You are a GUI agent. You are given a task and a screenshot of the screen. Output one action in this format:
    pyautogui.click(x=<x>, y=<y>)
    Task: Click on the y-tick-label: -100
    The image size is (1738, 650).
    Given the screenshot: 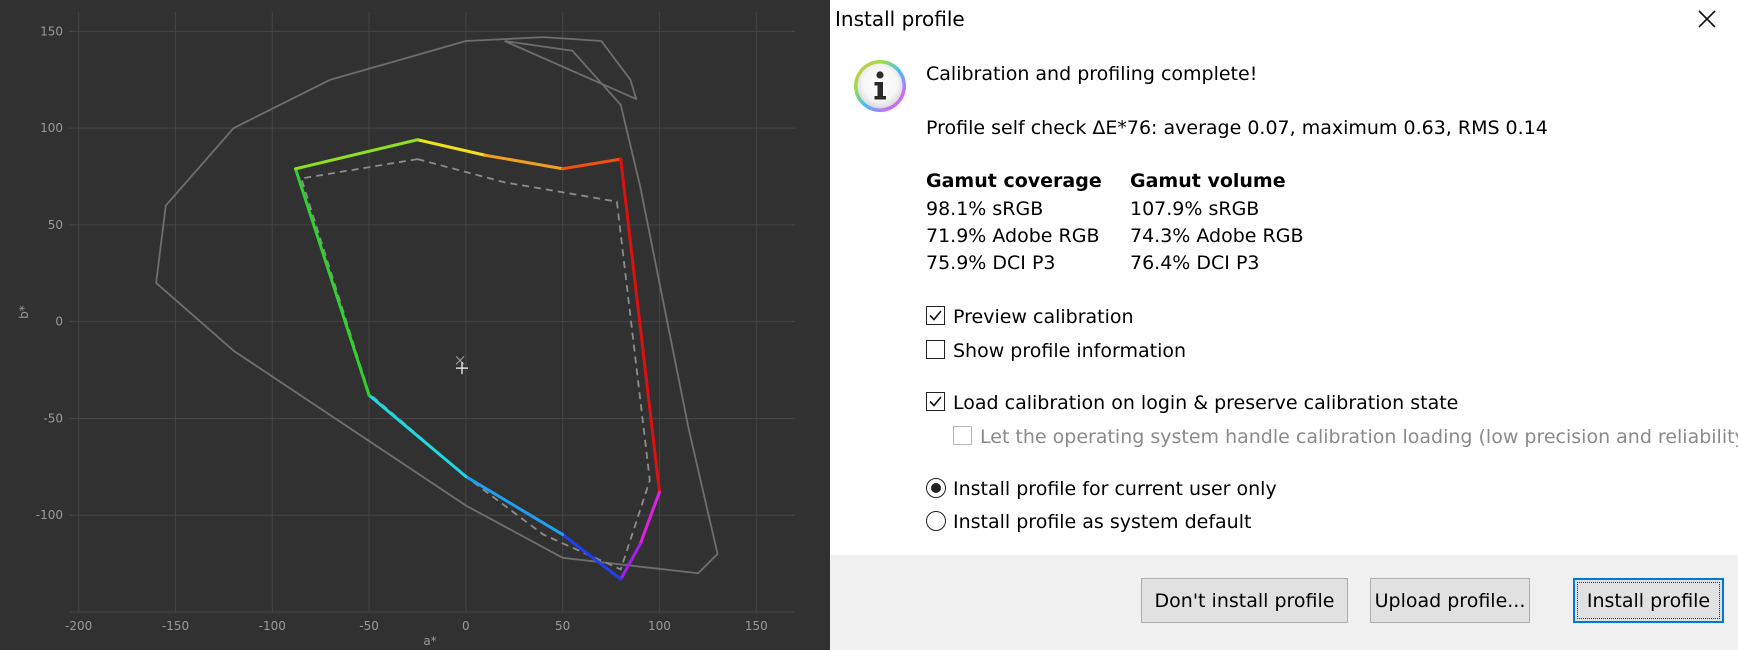 What is the action you would take?
    pyautogui.click(x=49, y=515)
    